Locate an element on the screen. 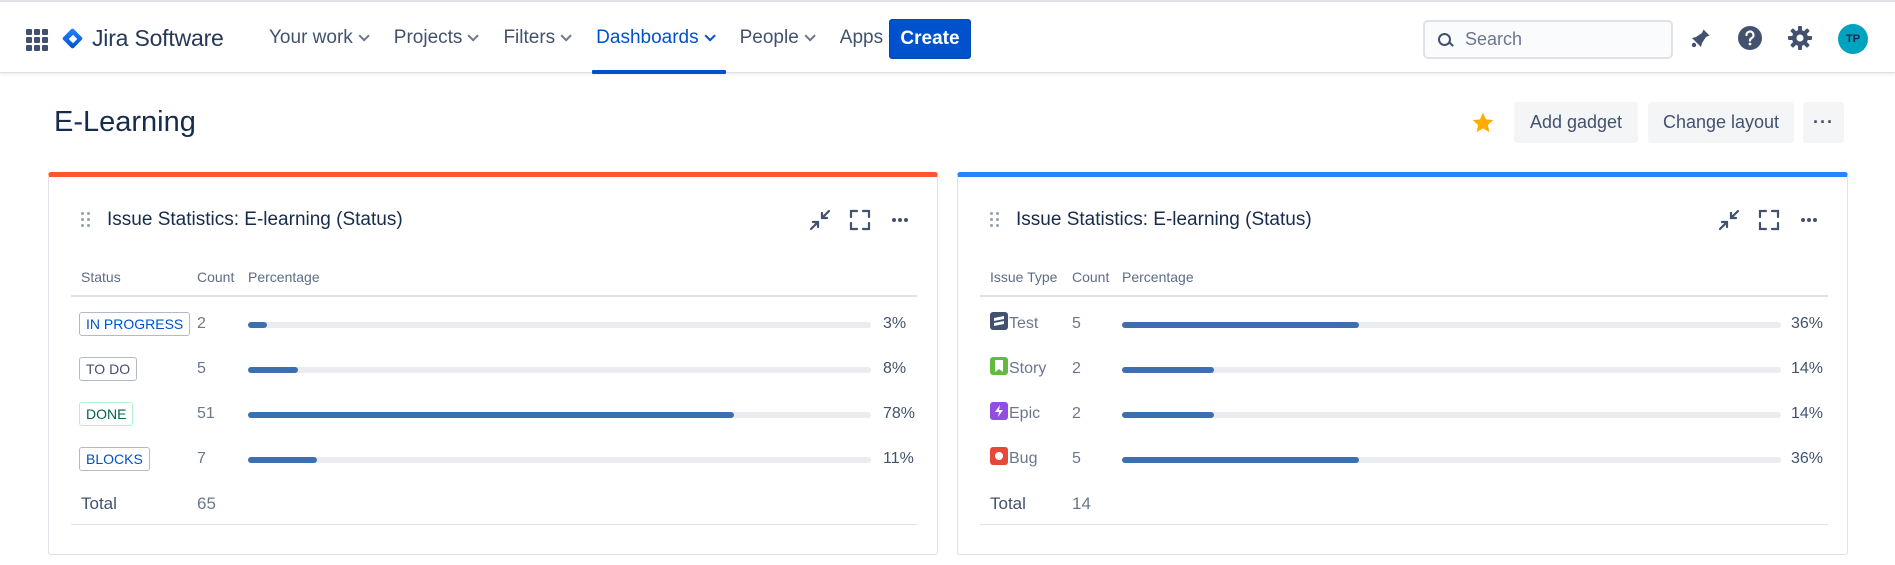 The image size is (1895, 565). issue-type-label: Bug is located at coordinates (1023, 458).